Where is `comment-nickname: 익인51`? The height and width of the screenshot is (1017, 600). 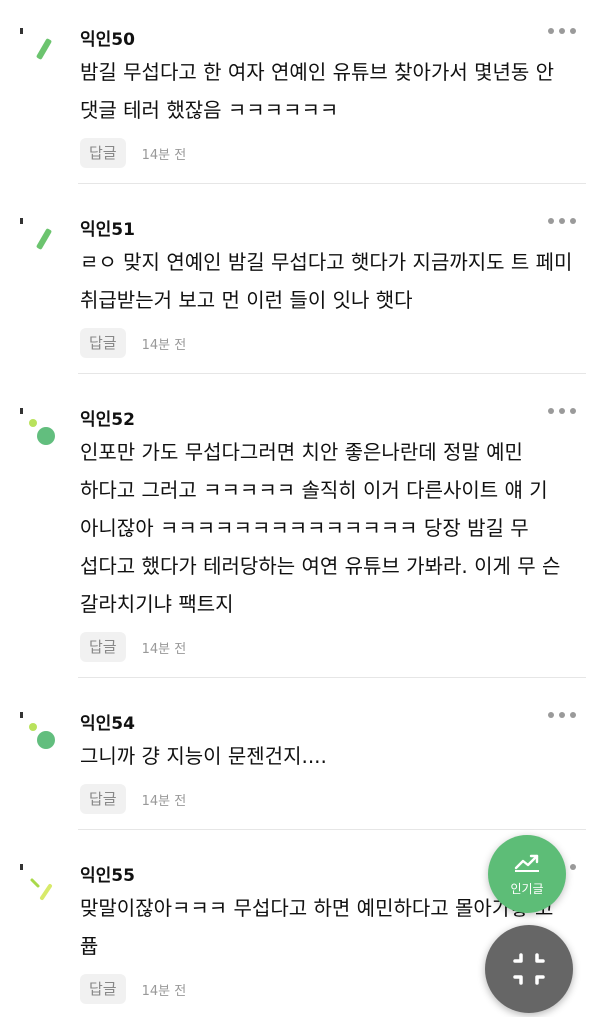
comment-nickname: 익인51 is located at coordinates (107, 230).